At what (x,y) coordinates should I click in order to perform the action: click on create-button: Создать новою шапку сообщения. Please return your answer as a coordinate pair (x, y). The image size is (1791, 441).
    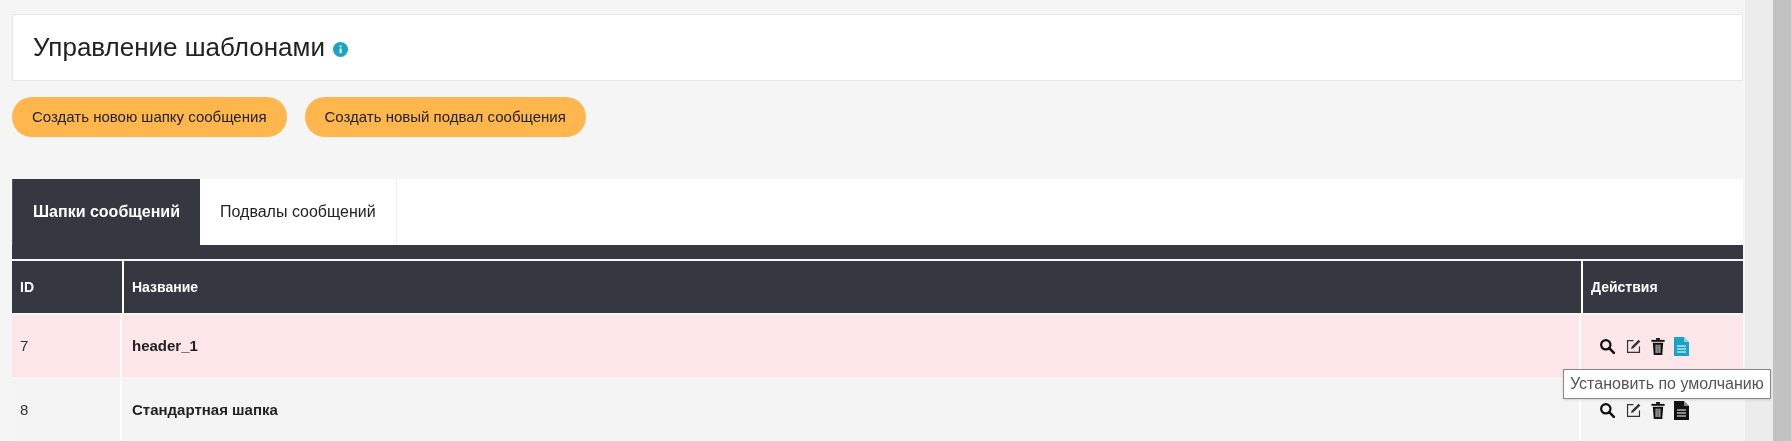
    Looking at the image, I should click on (149, 117).